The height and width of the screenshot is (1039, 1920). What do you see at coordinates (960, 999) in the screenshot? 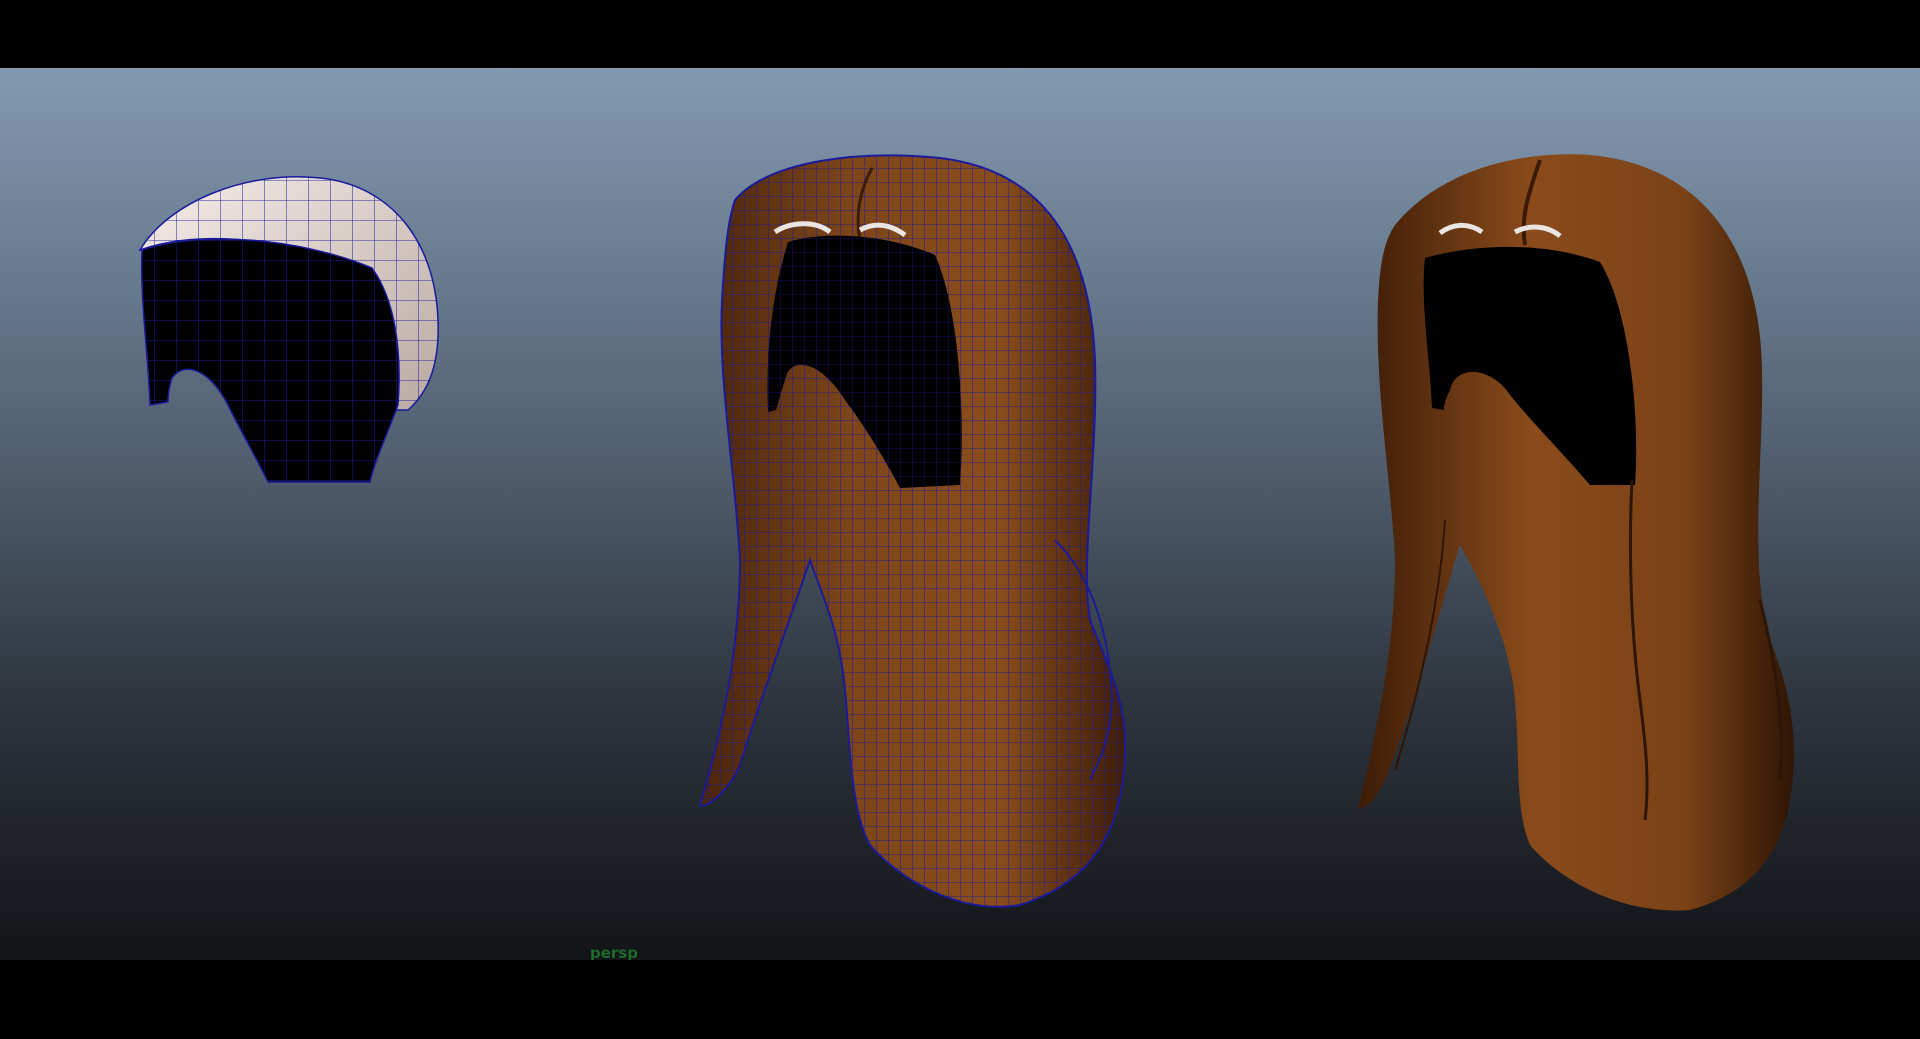
I see `letterbox-bottom` at bounding box center [960, 999].